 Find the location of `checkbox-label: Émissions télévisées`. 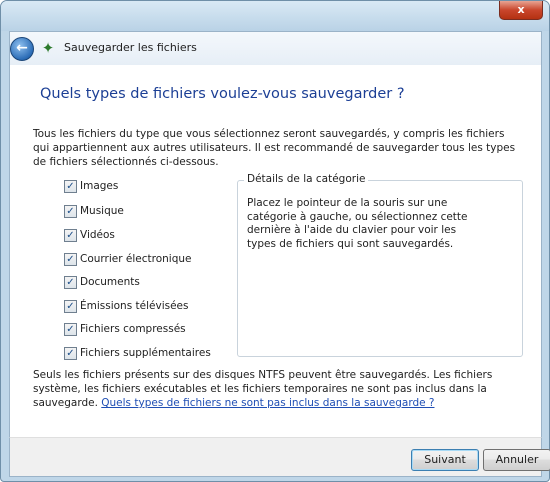

checkbox-label: Émissions télévisées is located at coordinates (134, 306).